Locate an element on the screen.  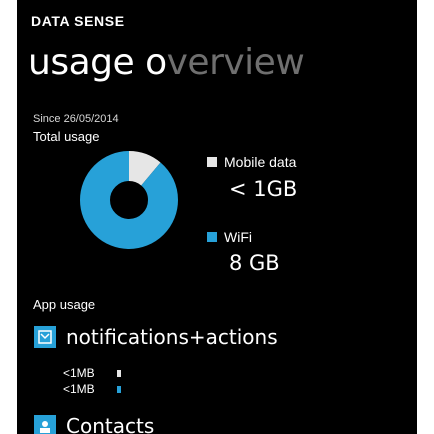
mobile-data-swatch is located at coordinates (212, 162).